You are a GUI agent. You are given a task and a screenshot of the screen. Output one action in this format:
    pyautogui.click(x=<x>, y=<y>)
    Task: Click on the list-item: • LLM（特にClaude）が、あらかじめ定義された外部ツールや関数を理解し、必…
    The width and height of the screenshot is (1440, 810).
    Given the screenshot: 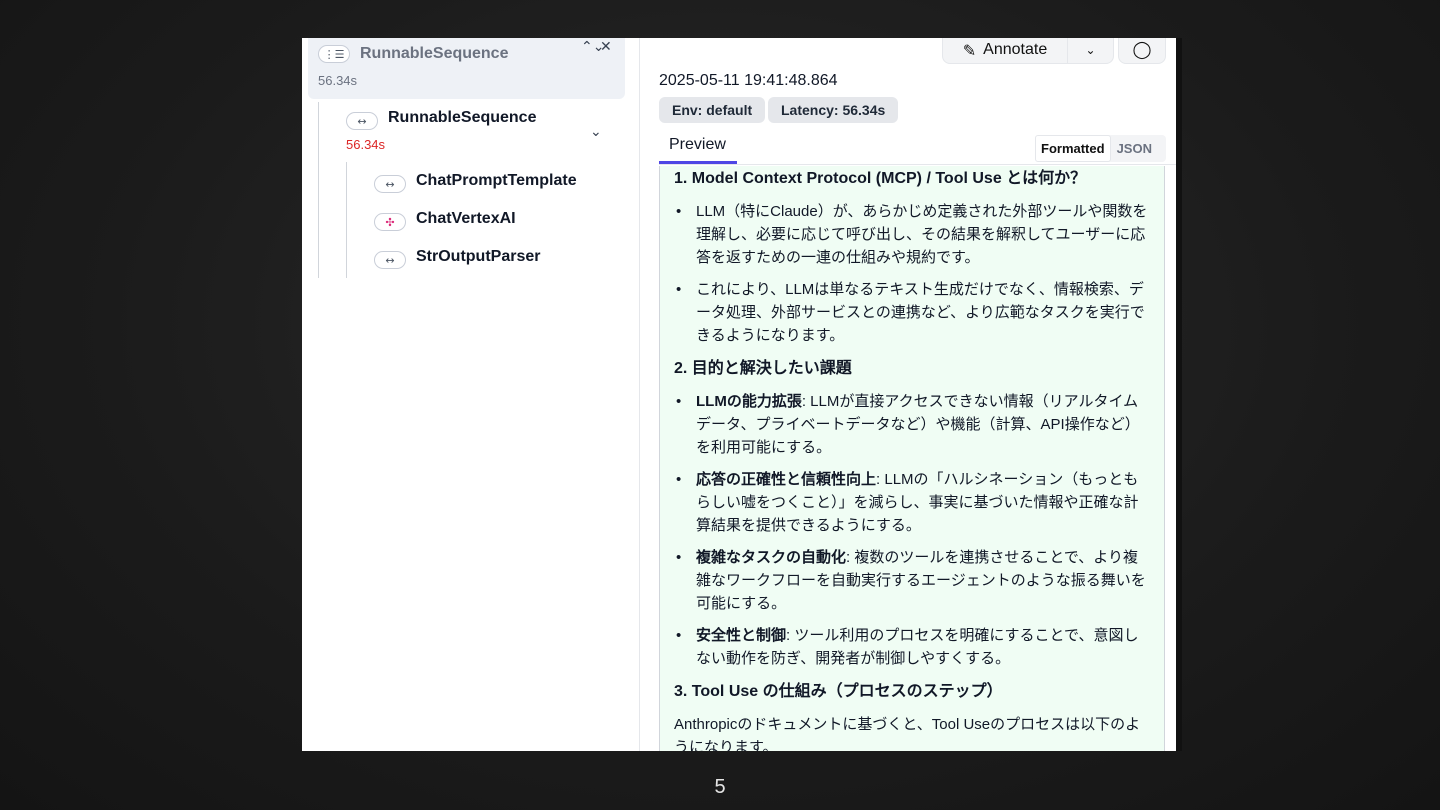 What is the action you would take?
    pyautogui.click(x=912, y=234)
    